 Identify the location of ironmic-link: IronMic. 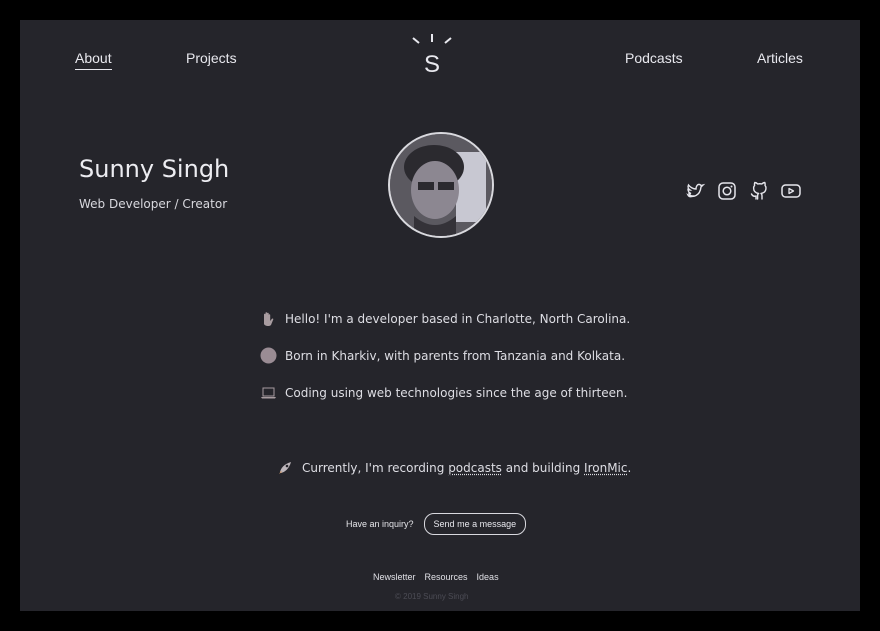
(605, 468).